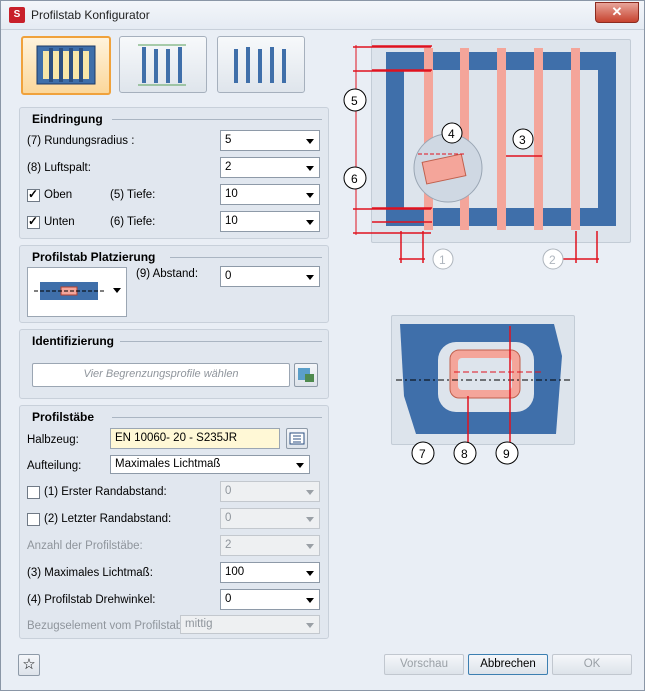 The height and width of the screenshot is (691, 645). What do you see at coordinates (53, 440) in the screenshot?
I see `halbzeug-label: Halbzeug:` at bounding box center [53, 440].